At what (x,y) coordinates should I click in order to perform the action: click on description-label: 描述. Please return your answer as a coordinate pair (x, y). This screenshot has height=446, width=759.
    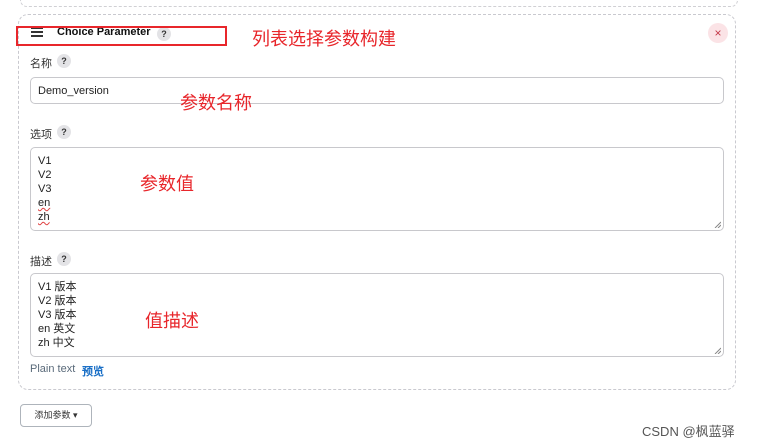
    Looking at the image, I should click on (41, 262).